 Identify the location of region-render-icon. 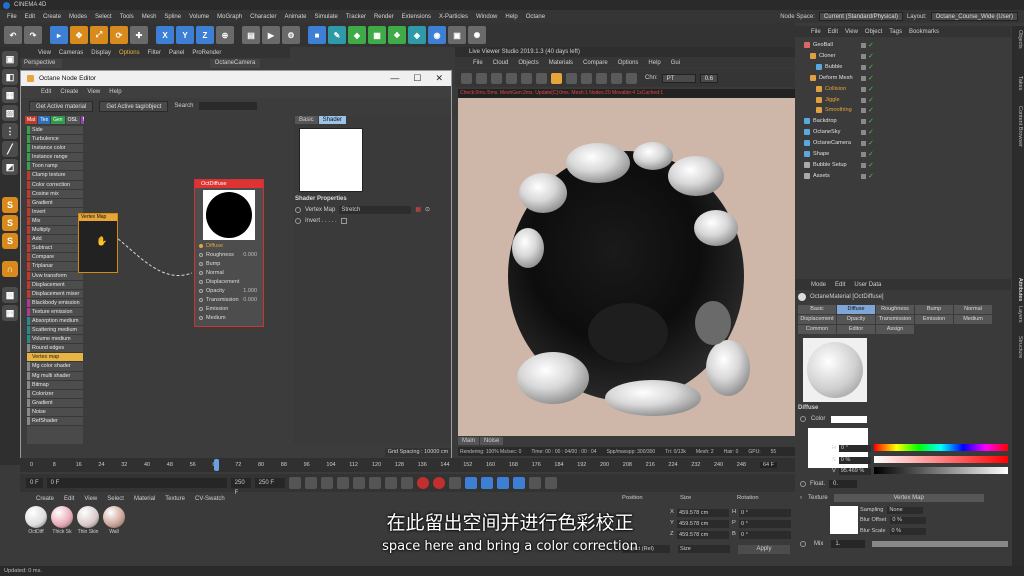
(541, 78).